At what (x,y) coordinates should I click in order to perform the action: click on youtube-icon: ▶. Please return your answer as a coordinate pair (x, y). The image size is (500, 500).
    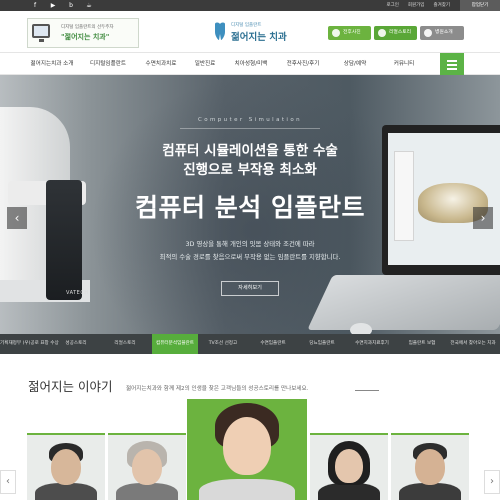
    Looking at the image, I should click on (53, 5).